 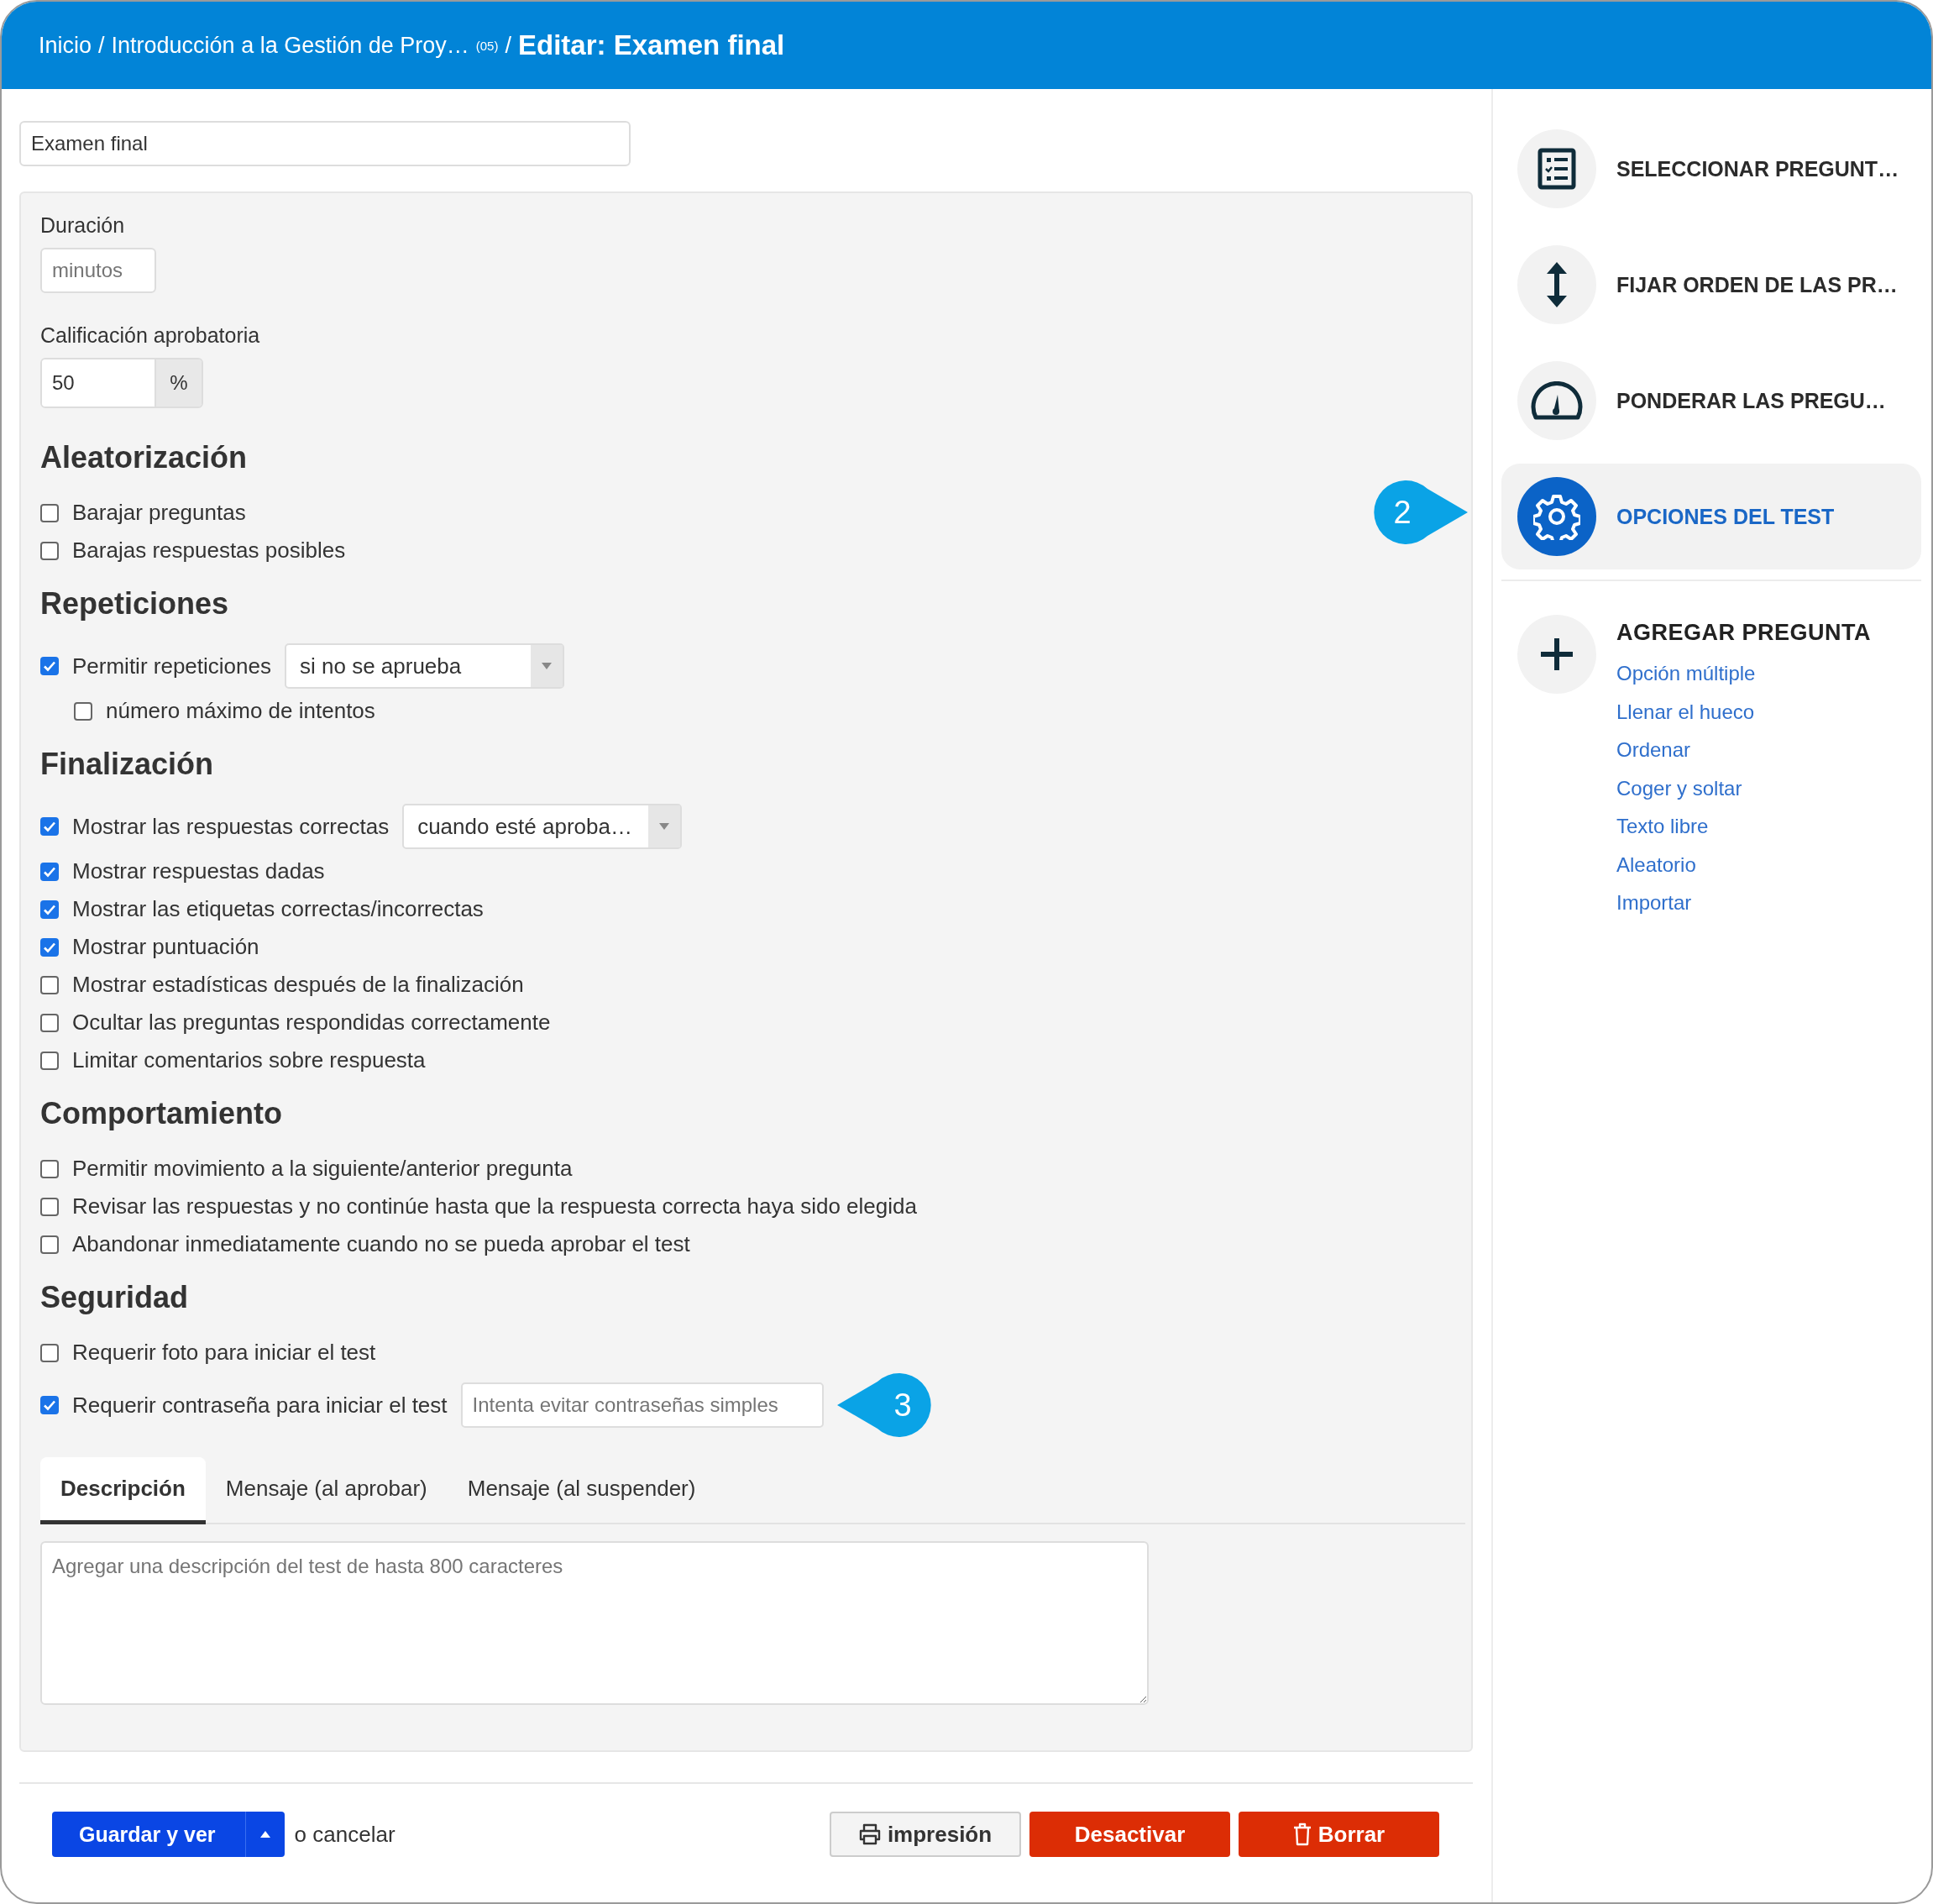 What do you see at coordinates (1743, 673) in the screenshot?
I see `question-type-link: Opción múltiple` at bounding box center [1743, 673].